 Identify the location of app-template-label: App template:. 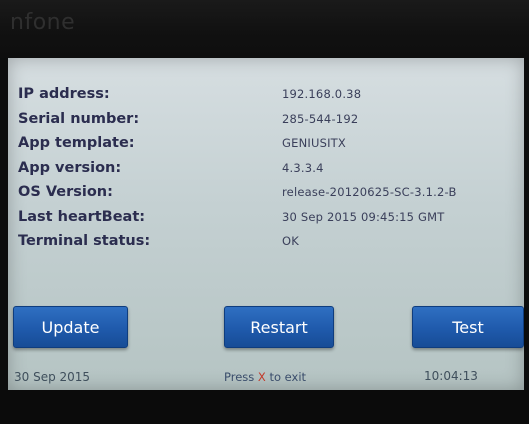
(76, 143).